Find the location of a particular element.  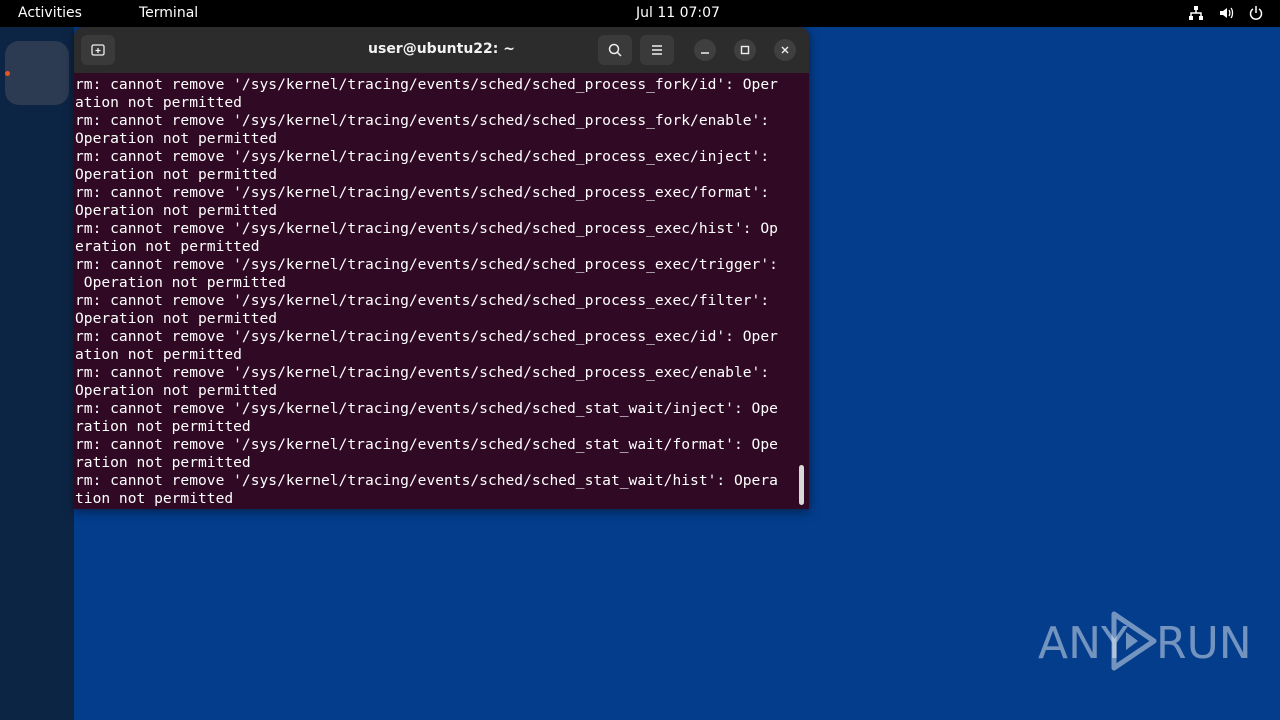

top-bar: Activities Terminal Jul 11 07:07 is located at coordinates (640, 13).